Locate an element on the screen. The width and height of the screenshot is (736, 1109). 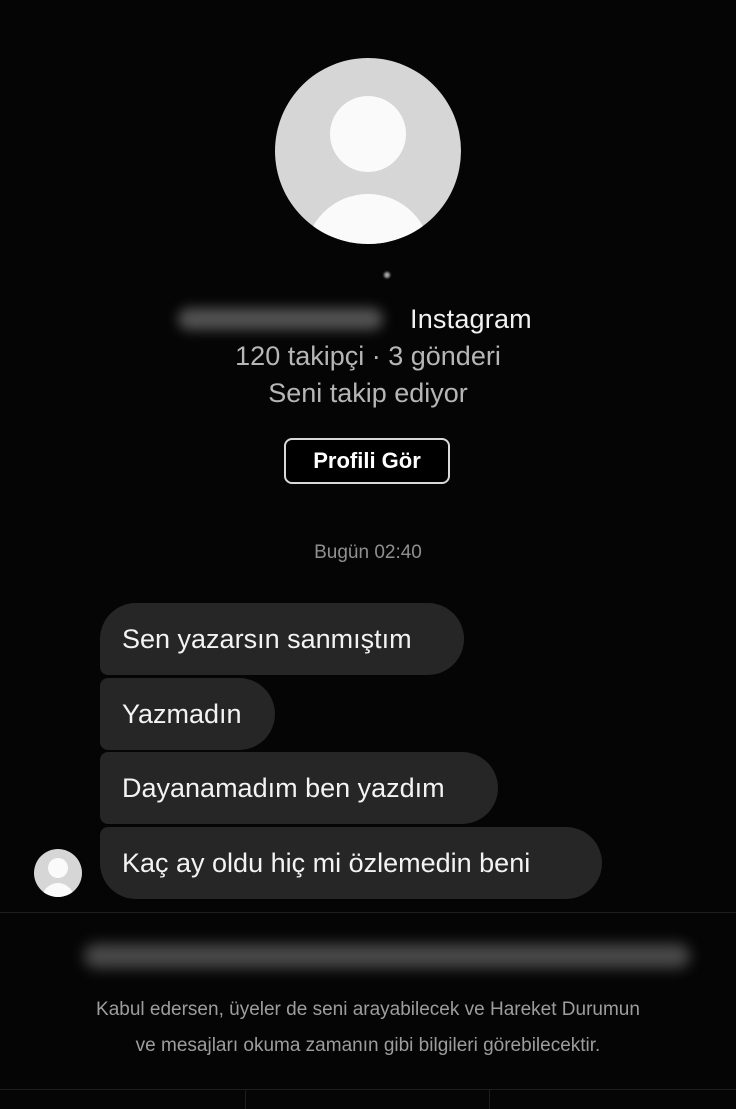
message-bubble: Yazmadın is located at coordinates (187, 714).